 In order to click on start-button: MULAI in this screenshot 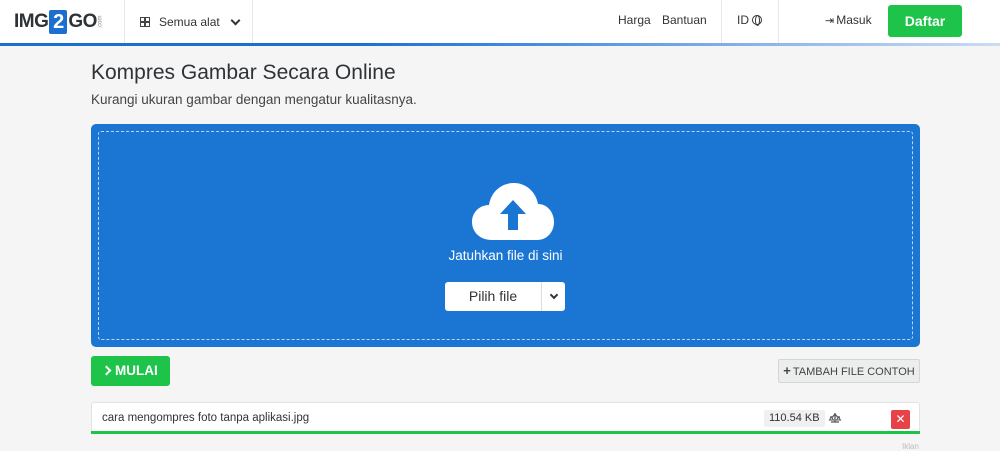, I will do `click(130, 371)`.